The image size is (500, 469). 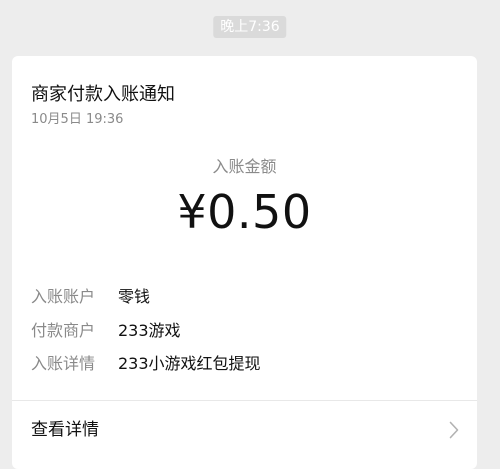 What do you see at coordinates (244, 212) in the screenshot?
I see `amount-value: ¥0.50` at bounding box center [244, 212].